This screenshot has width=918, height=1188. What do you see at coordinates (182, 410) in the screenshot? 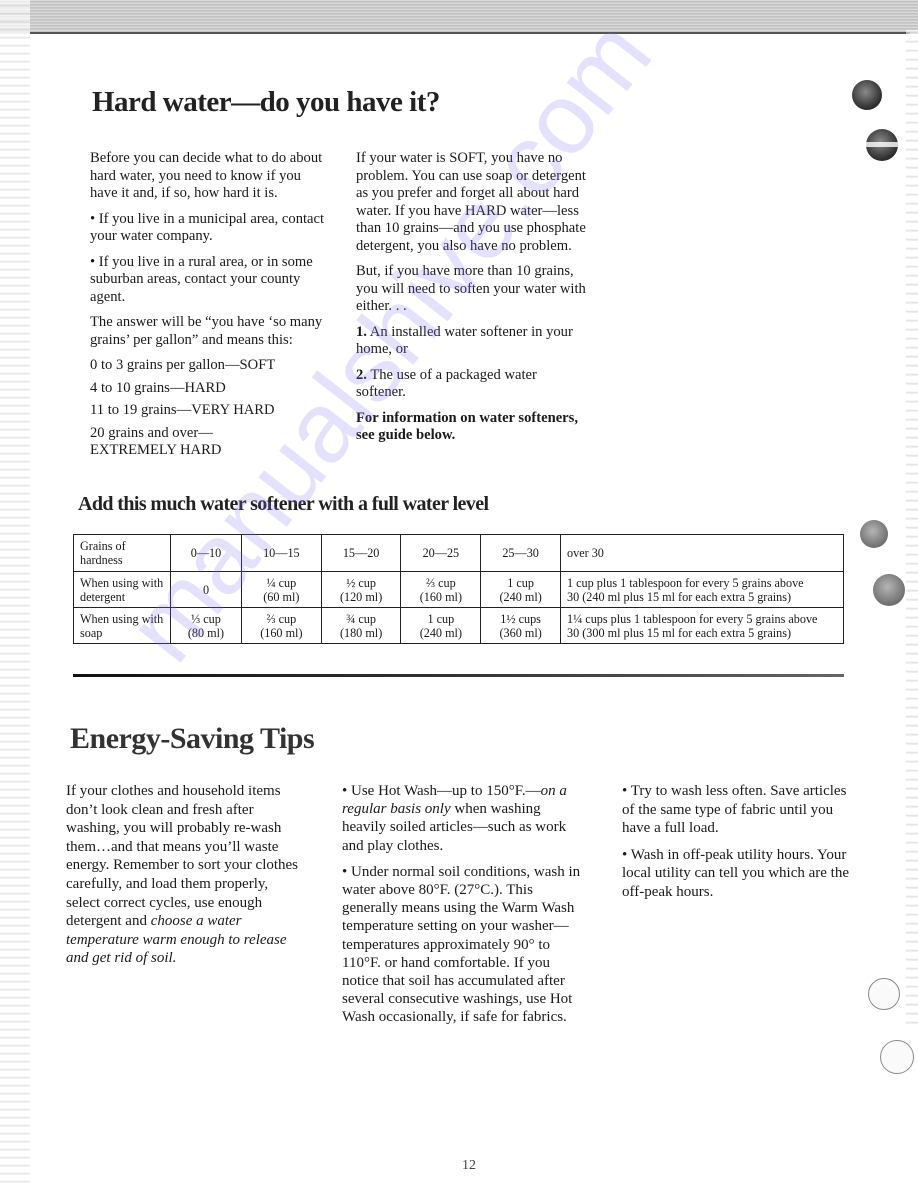
I see `scale-very-hard: 11 to 19 grains—VERY HARD` at bounding box center [182, 410].